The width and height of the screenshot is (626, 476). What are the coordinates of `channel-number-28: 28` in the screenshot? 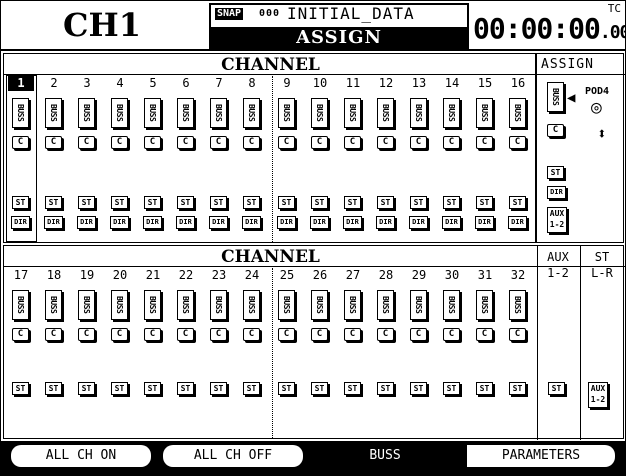 It's located at (386, 275).